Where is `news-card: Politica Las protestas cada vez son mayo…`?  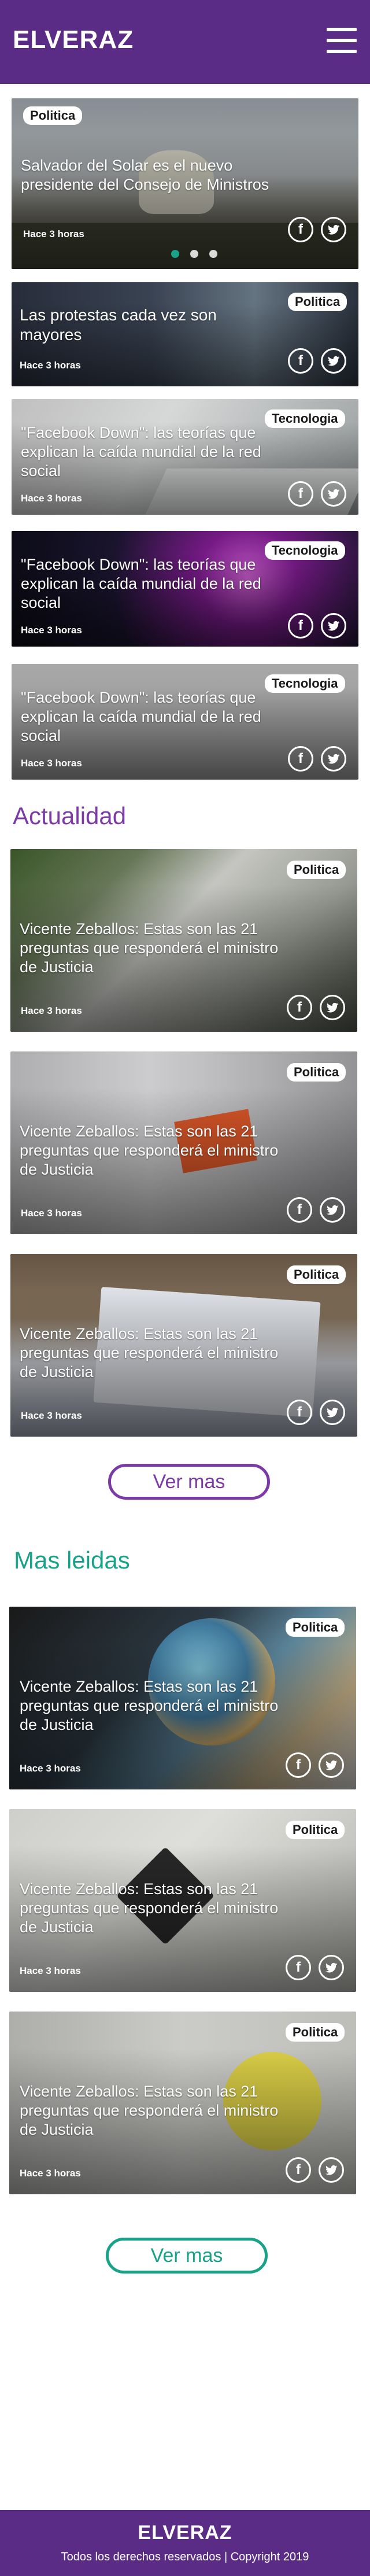
news-card: Politica Las protestas cada vez son mayo… is located at coordinates (185, 334).